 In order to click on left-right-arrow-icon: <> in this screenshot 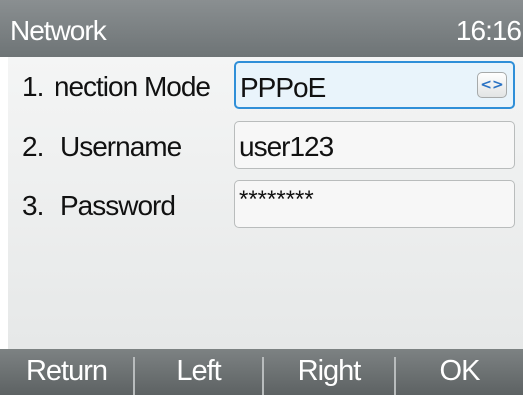, I will do `click(492, 85)`.